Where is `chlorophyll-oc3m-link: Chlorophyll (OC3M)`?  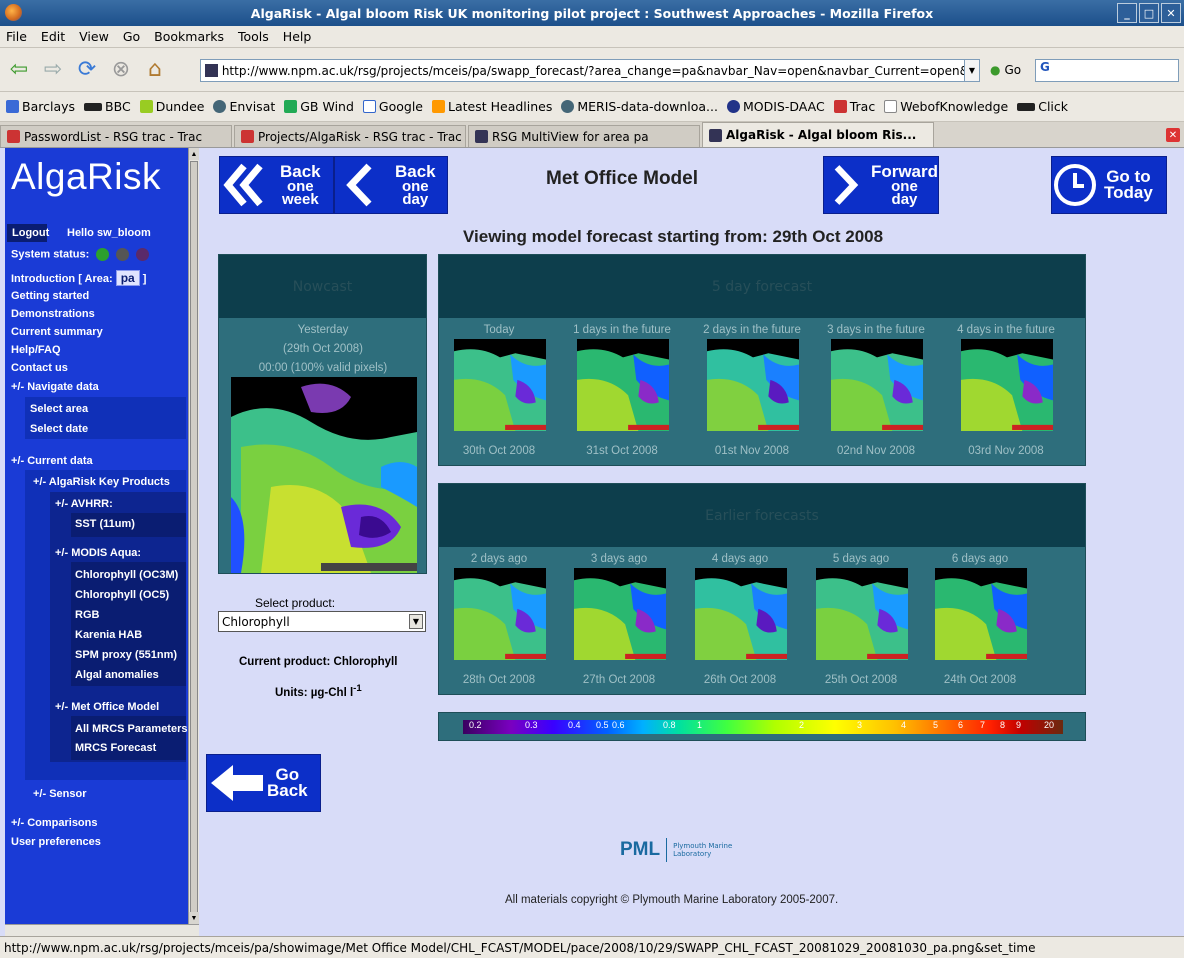 chlorophyll-oc3m-link: Chlorophyll (OC3M) is located at coordinates (126, 575).